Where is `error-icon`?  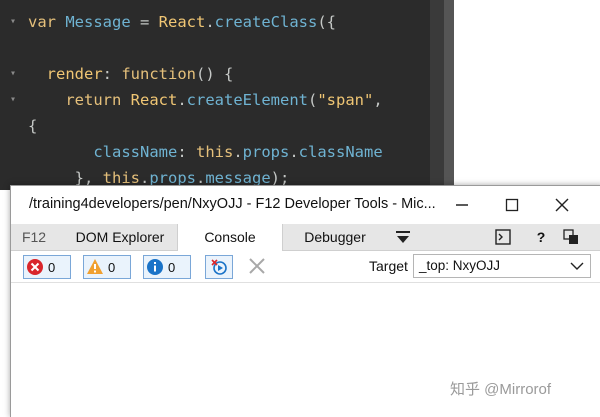
error-icon is located at coordinates (35, 267).